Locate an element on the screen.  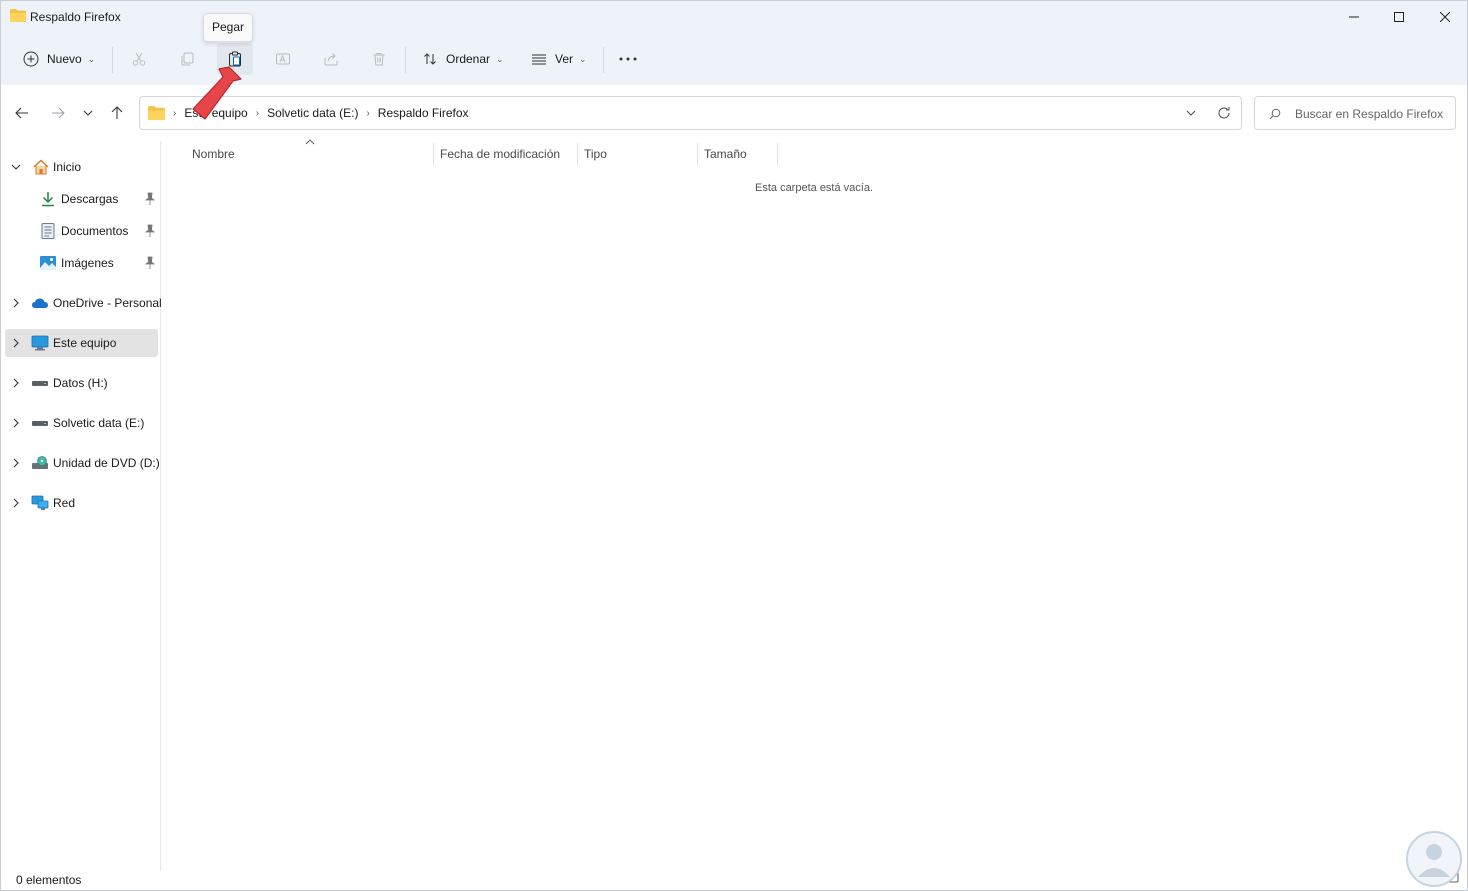
sidebar-item-label: Unidad de DVD (D:) is located at coordinates (106, 463).